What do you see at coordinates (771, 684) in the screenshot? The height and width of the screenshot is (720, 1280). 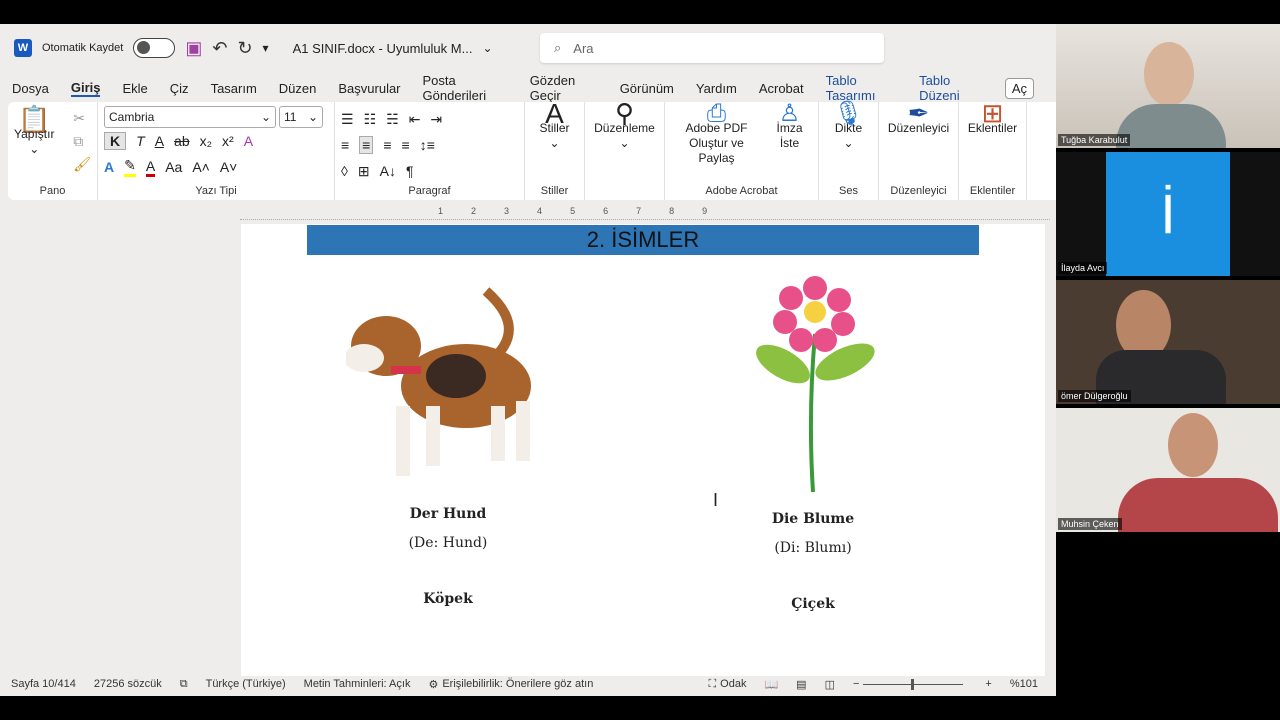 I see `read-mode-icon: 📖` at bounding box center [771, 684].